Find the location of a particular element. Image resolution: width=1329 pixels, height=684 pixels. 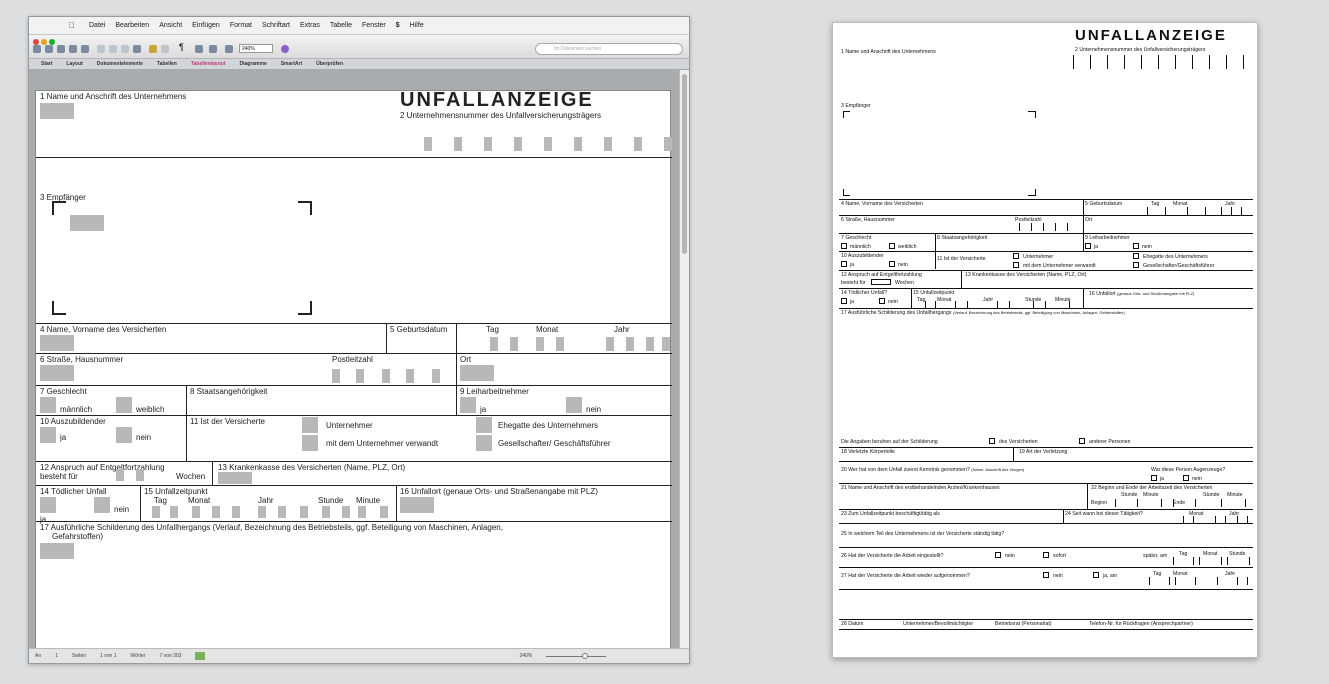

menu-tabelle: Tabelle is located at coordinates (341, 25).